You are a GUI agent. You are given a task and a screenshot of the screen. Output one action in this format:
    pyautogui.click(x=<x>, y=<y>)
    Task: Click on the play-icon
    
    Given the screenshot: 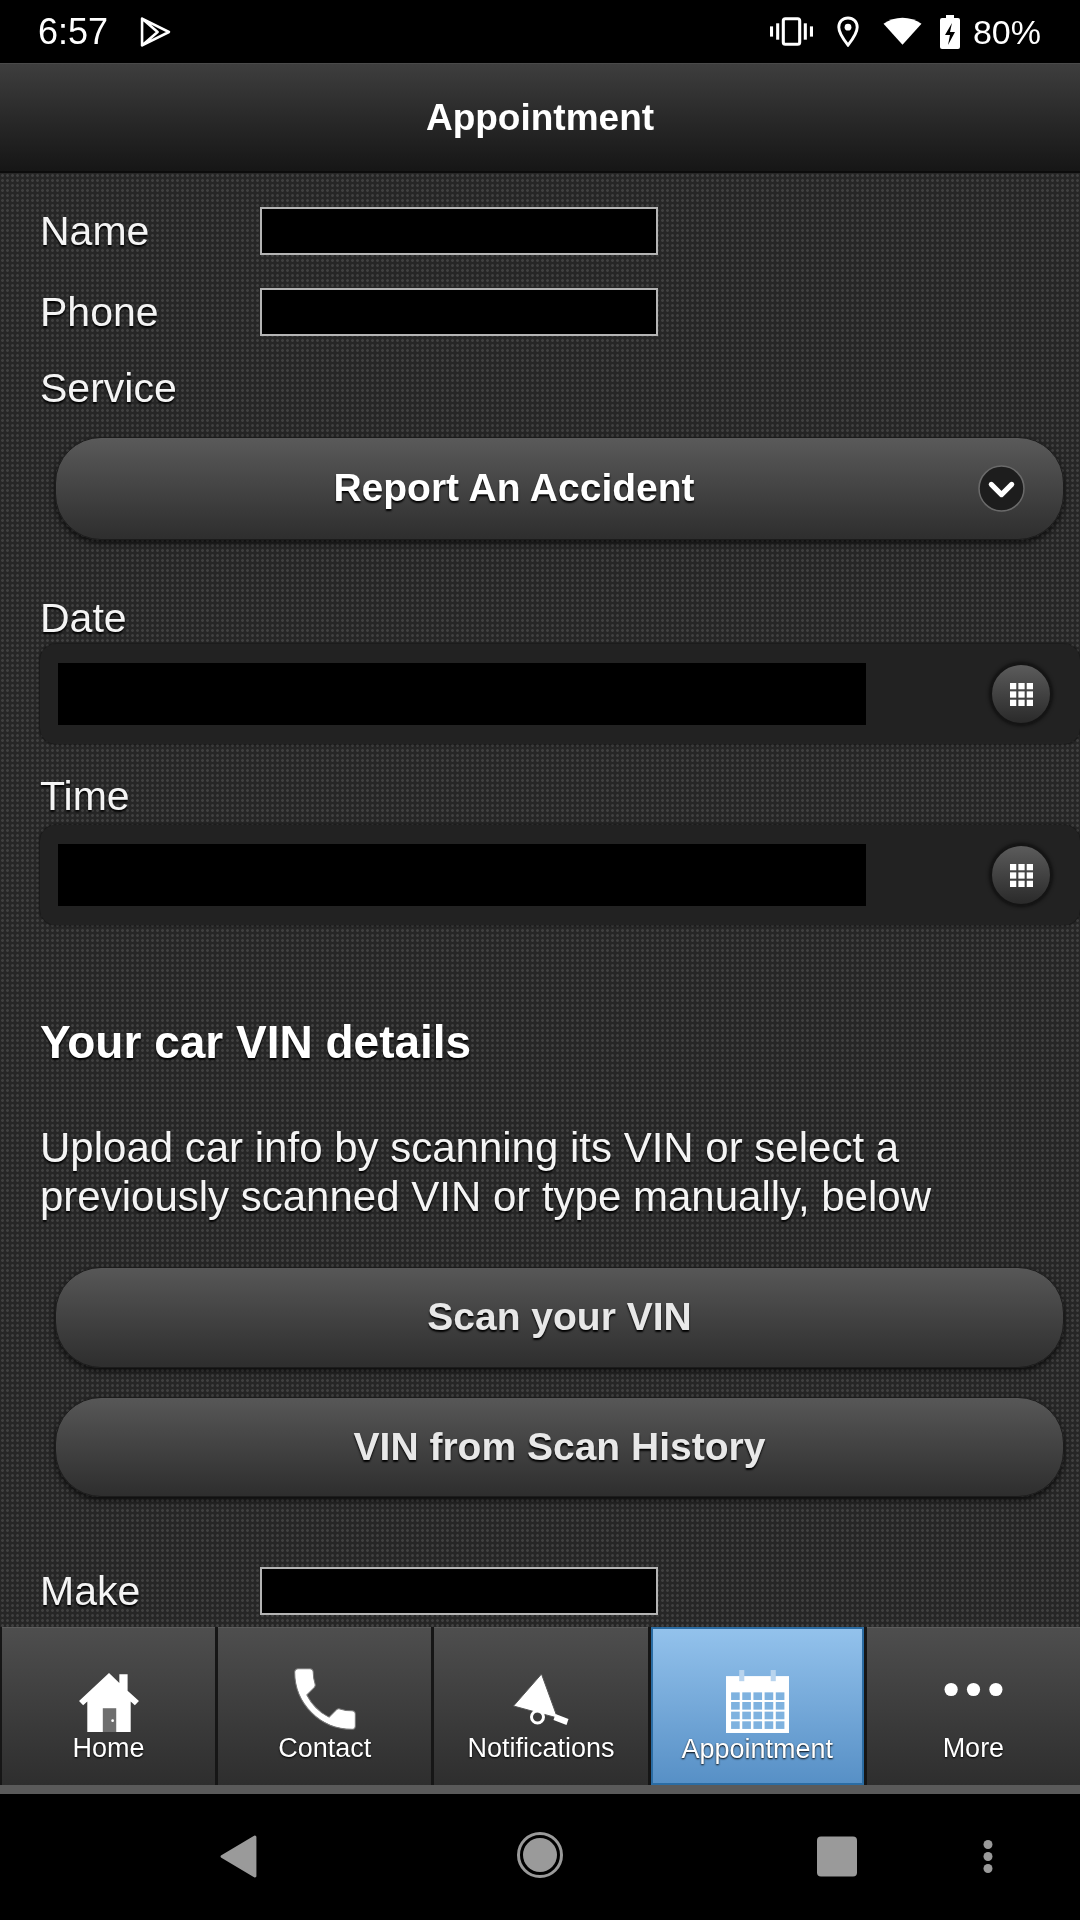 What is the action you would take?
    pyautogui.click(x=156, y=31)
    